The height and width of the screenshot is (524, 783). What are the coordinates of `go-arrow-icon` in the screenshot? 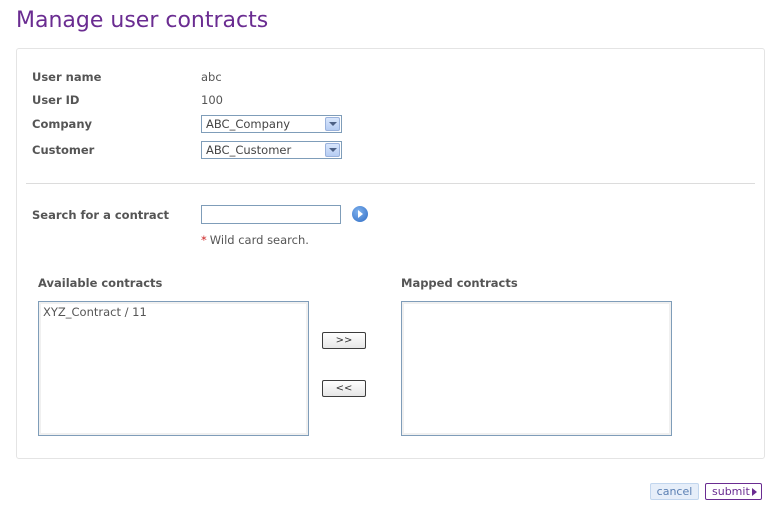 It's located at (360, 214).